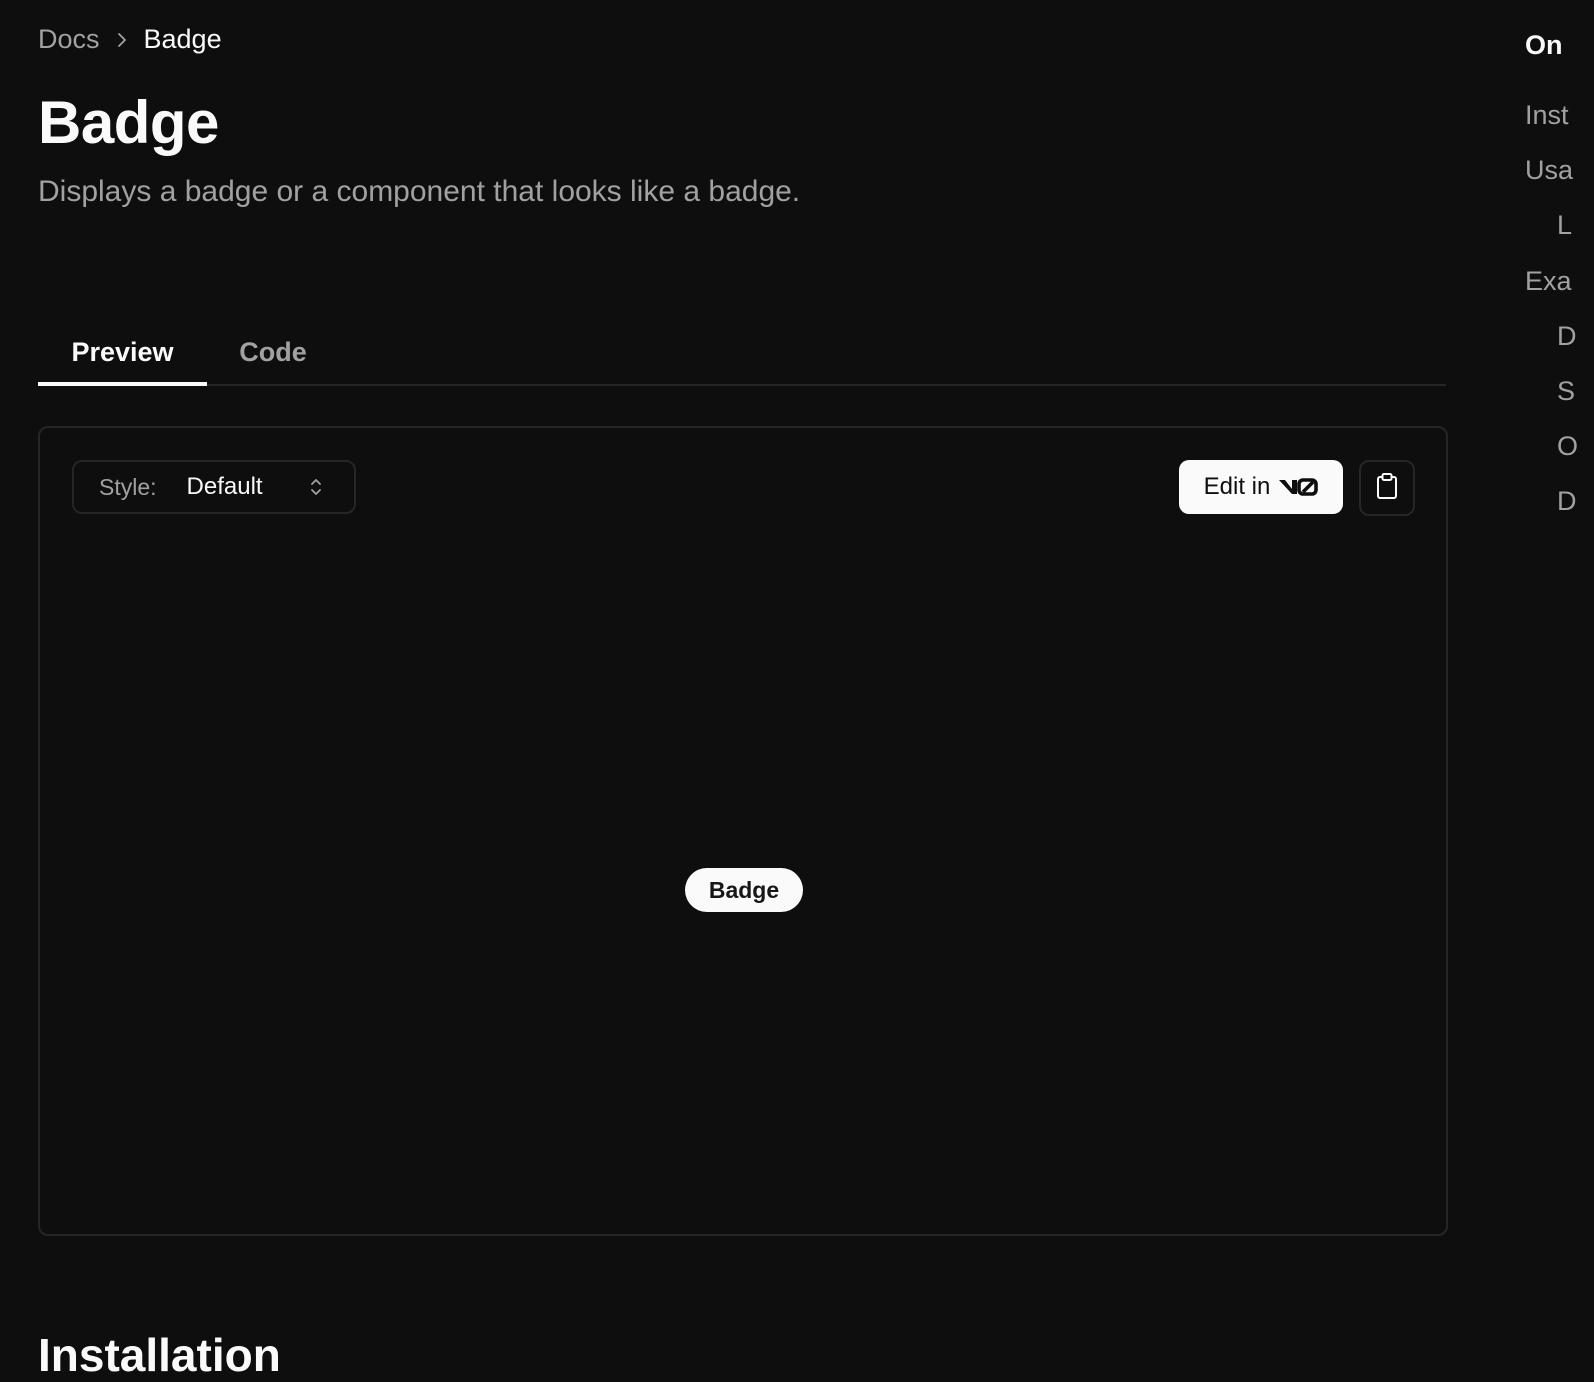  What do you see at coordinates (1298, 487) in the screenshot?
I see `v0-logo` at bounding box center [1298, 487].